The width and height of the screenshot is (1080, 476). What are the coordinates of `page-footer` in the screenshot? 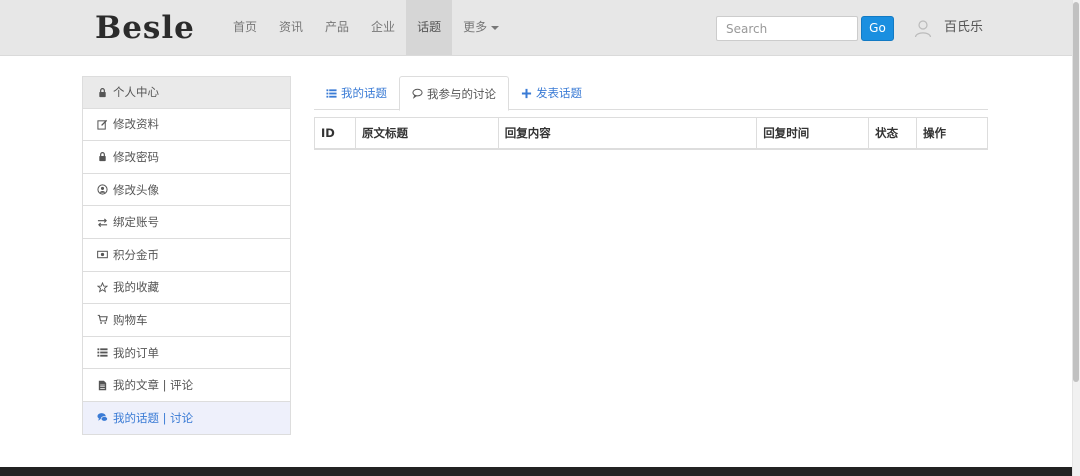 It's located at (536, 471).